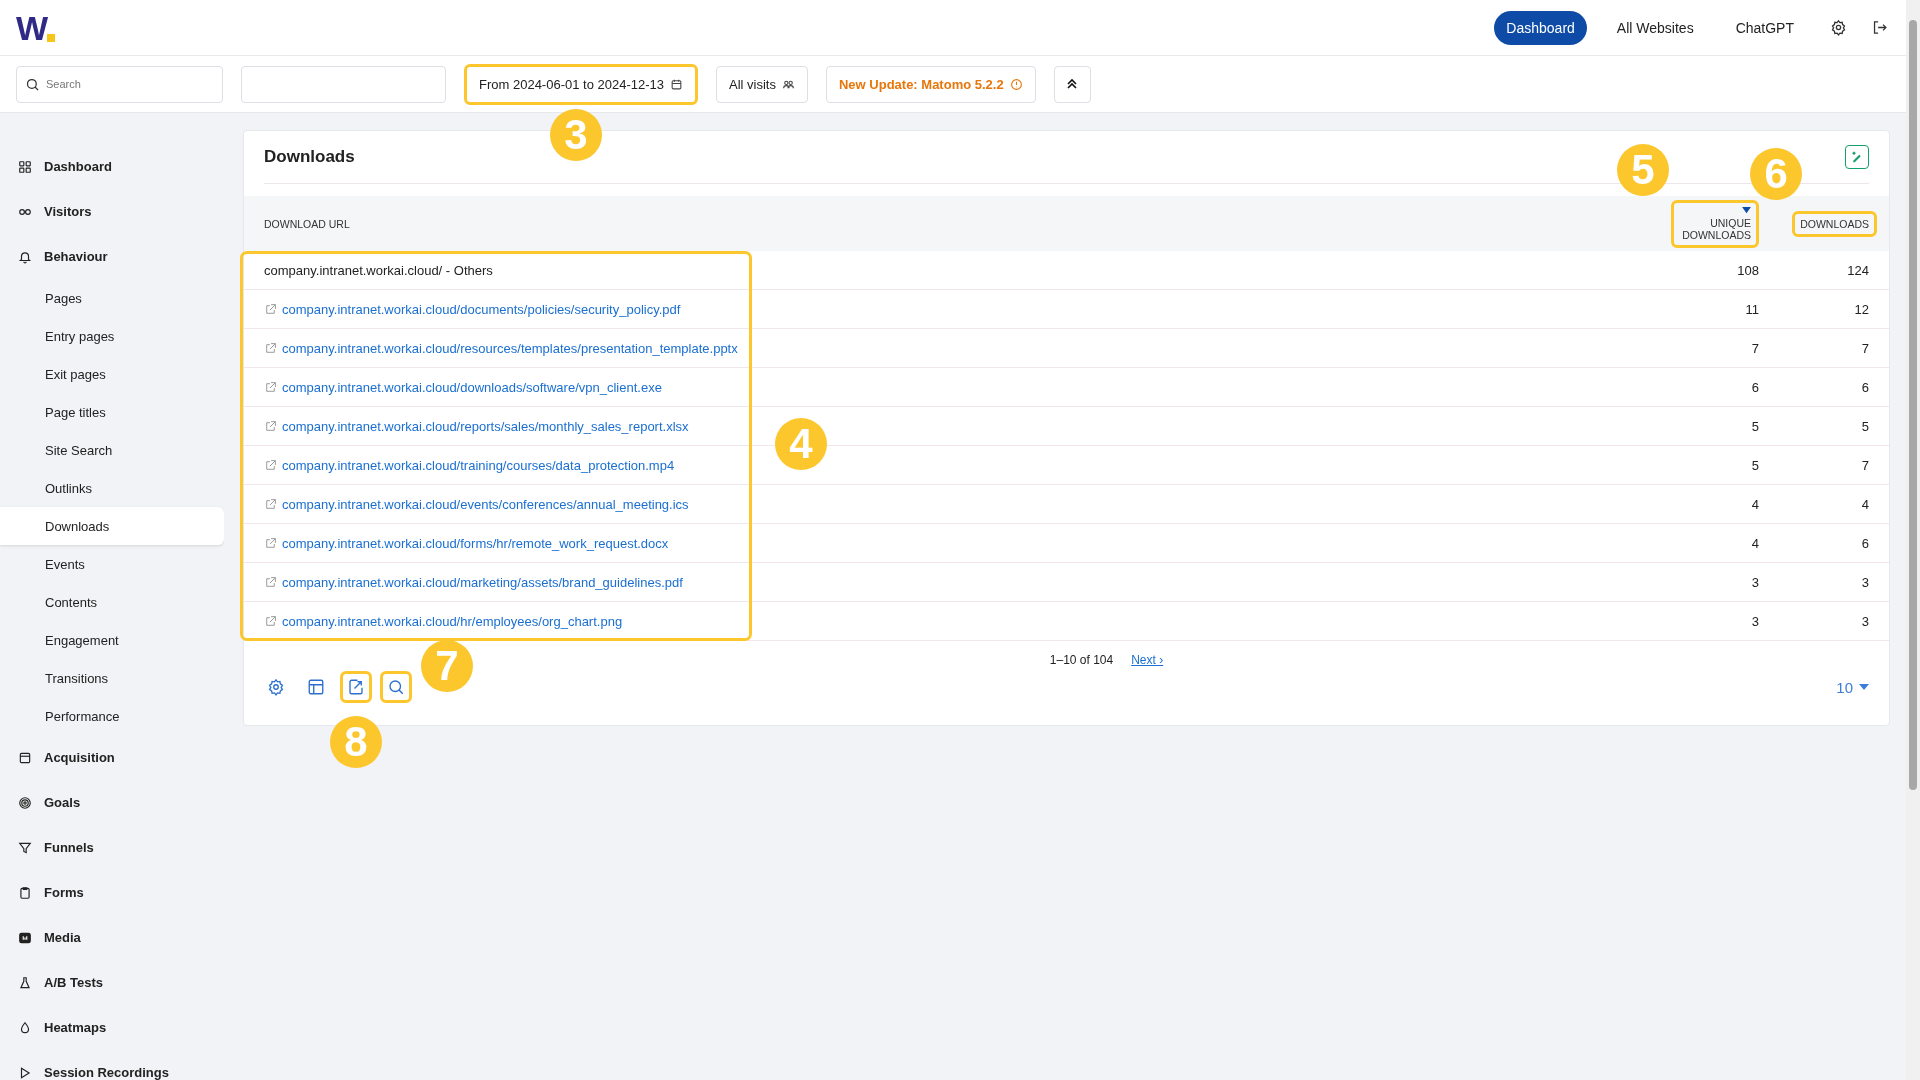  I want to click on calendar-icon, so click(676, 84).